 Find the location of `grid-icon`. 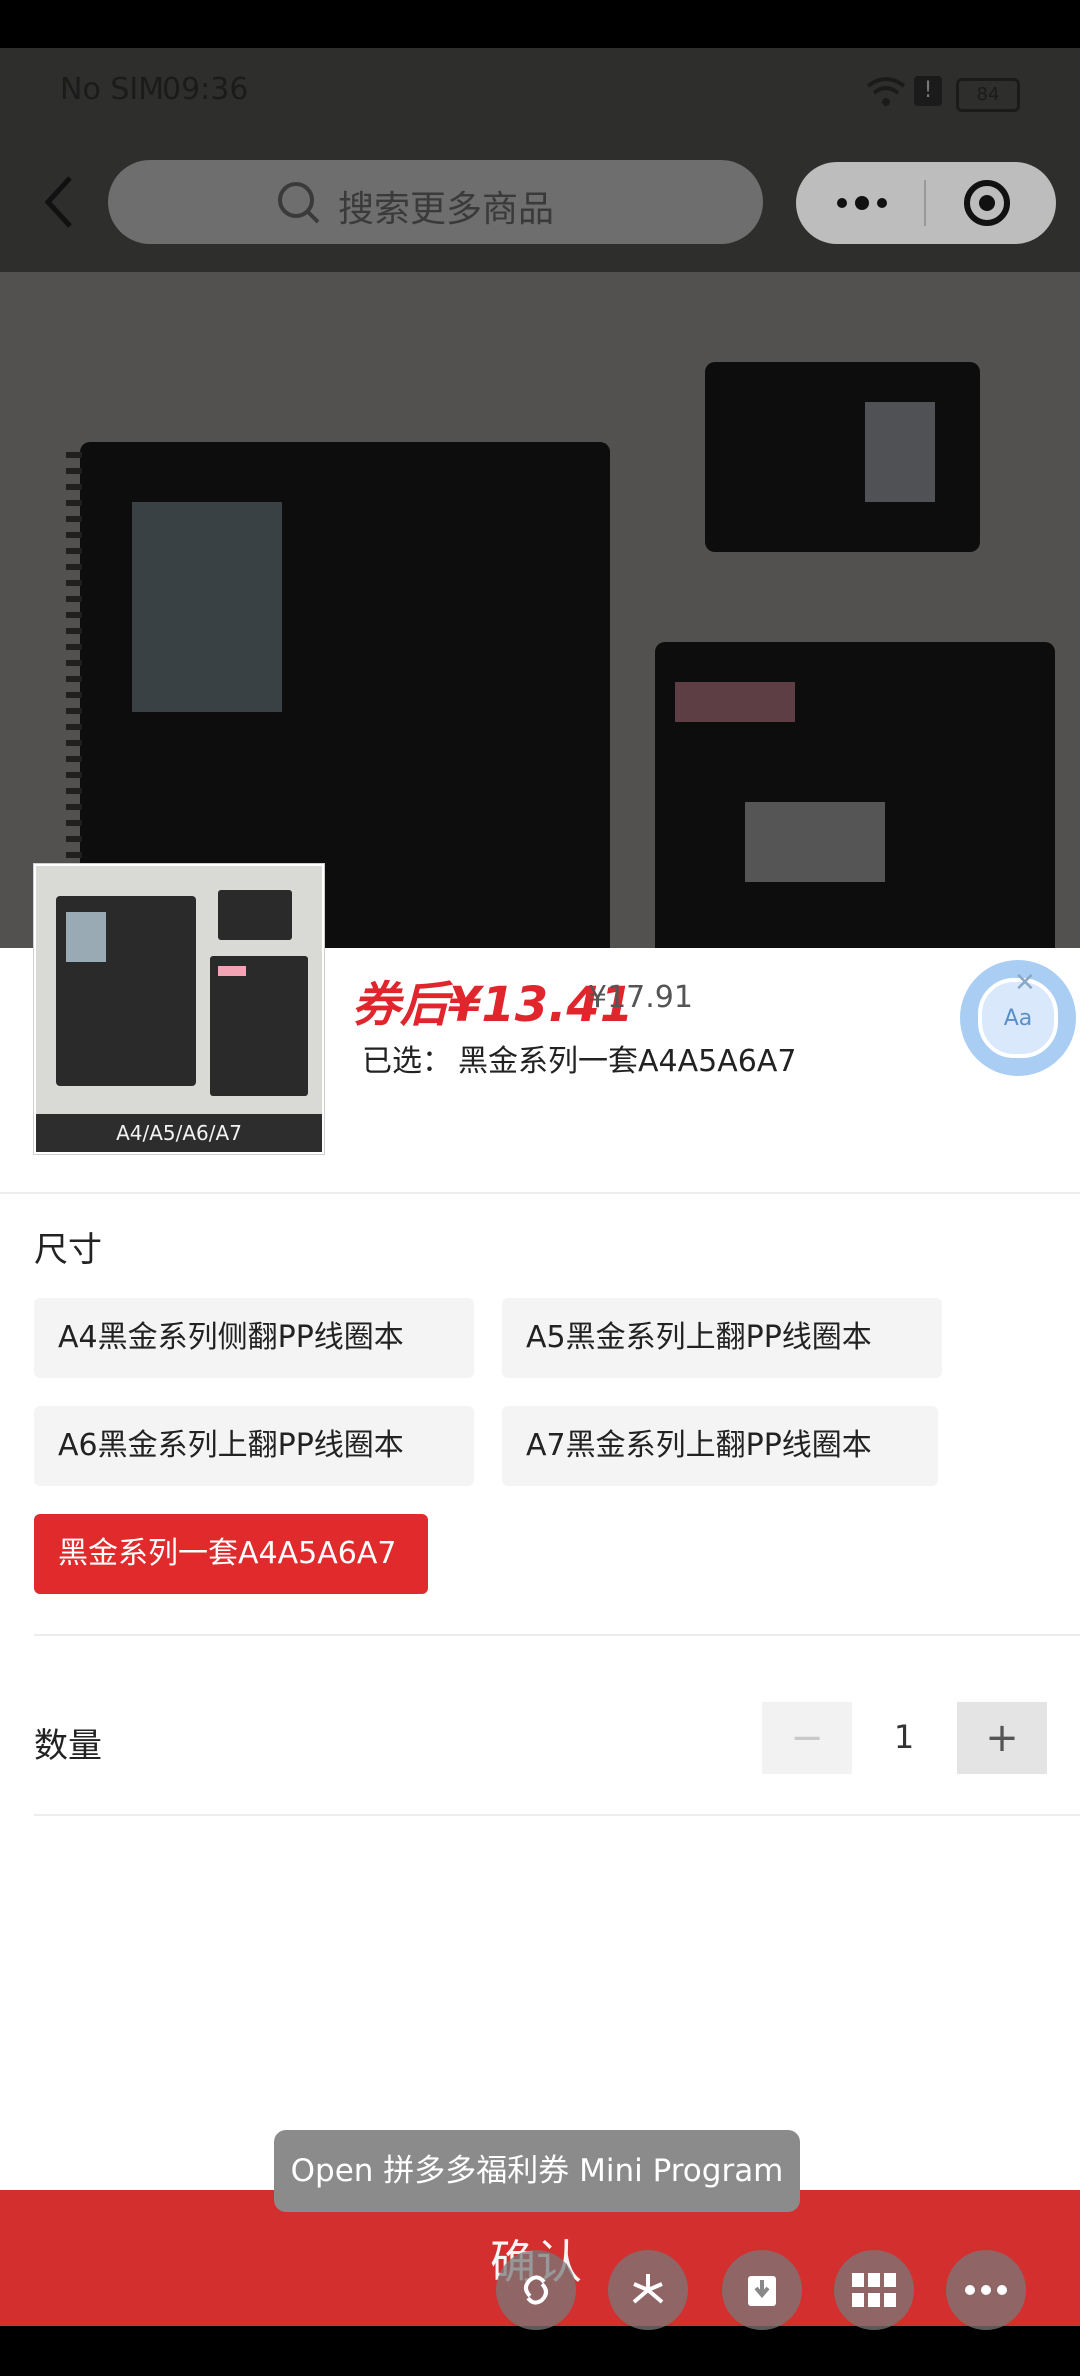

grid-icon is located at coordinates (874, 2290).